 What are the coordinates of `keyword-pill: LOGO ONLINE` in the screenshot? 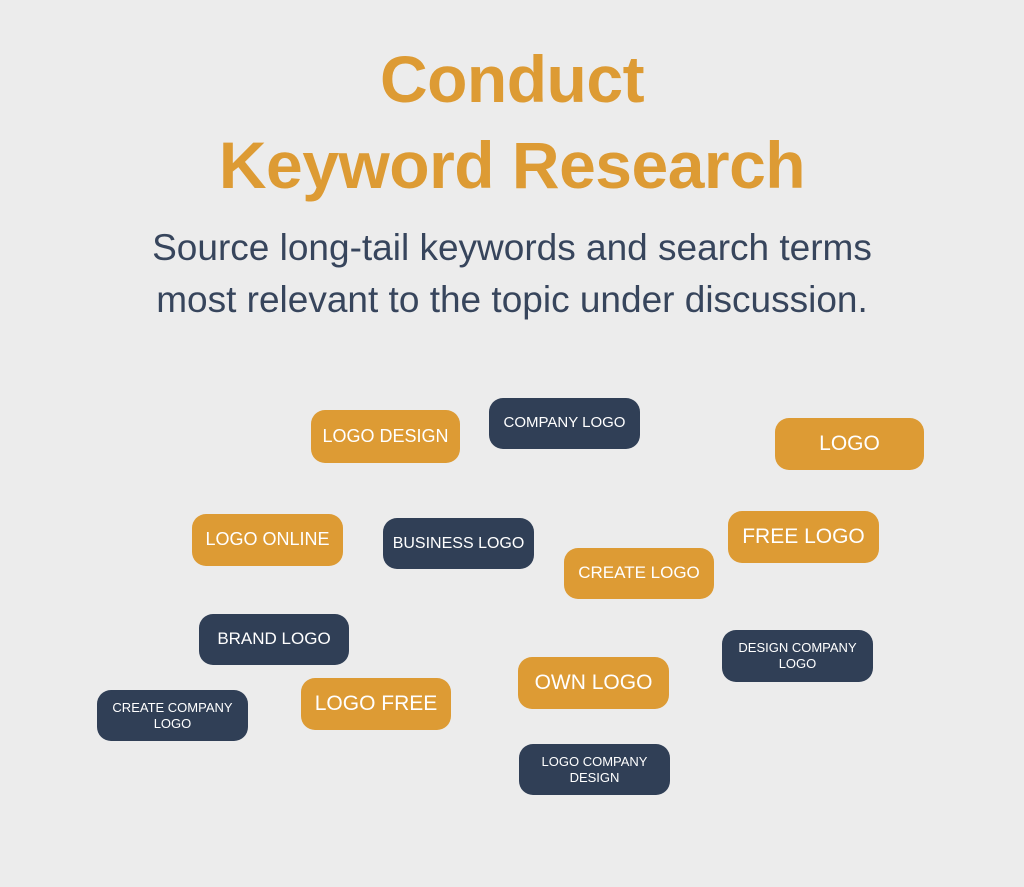 It's located at (267, 540).